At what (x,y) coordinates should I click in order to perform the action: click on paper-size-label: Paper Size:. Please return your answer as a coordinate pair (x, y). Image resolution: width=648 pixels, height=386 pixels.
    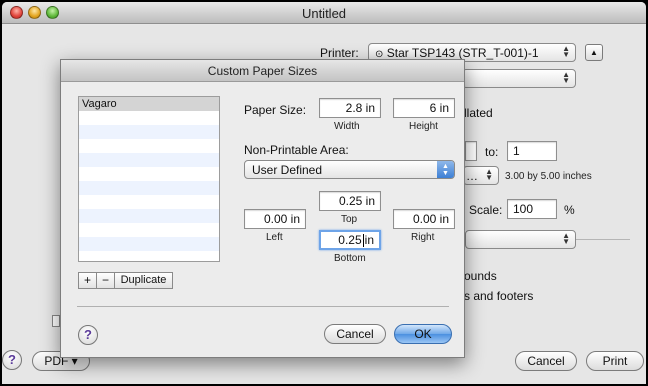
    Looking at the image, I should click on (275, 110).